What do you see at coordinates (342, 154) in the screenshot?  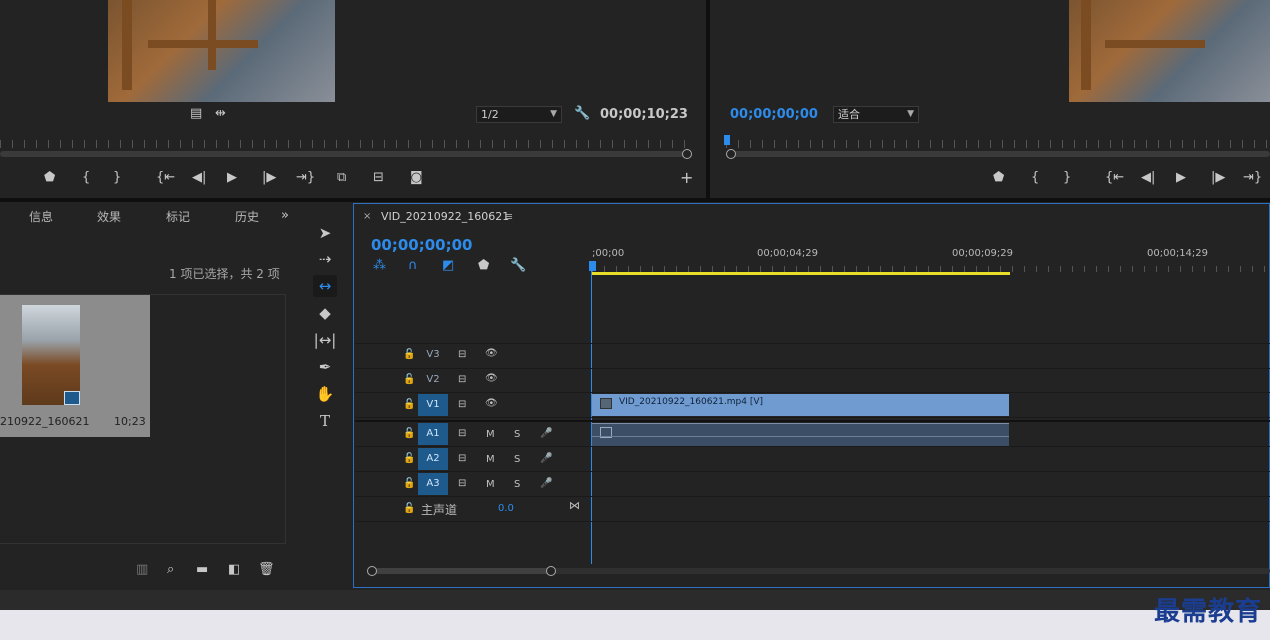 I see `source-zoom-bar` at bounding box center [342, 154].